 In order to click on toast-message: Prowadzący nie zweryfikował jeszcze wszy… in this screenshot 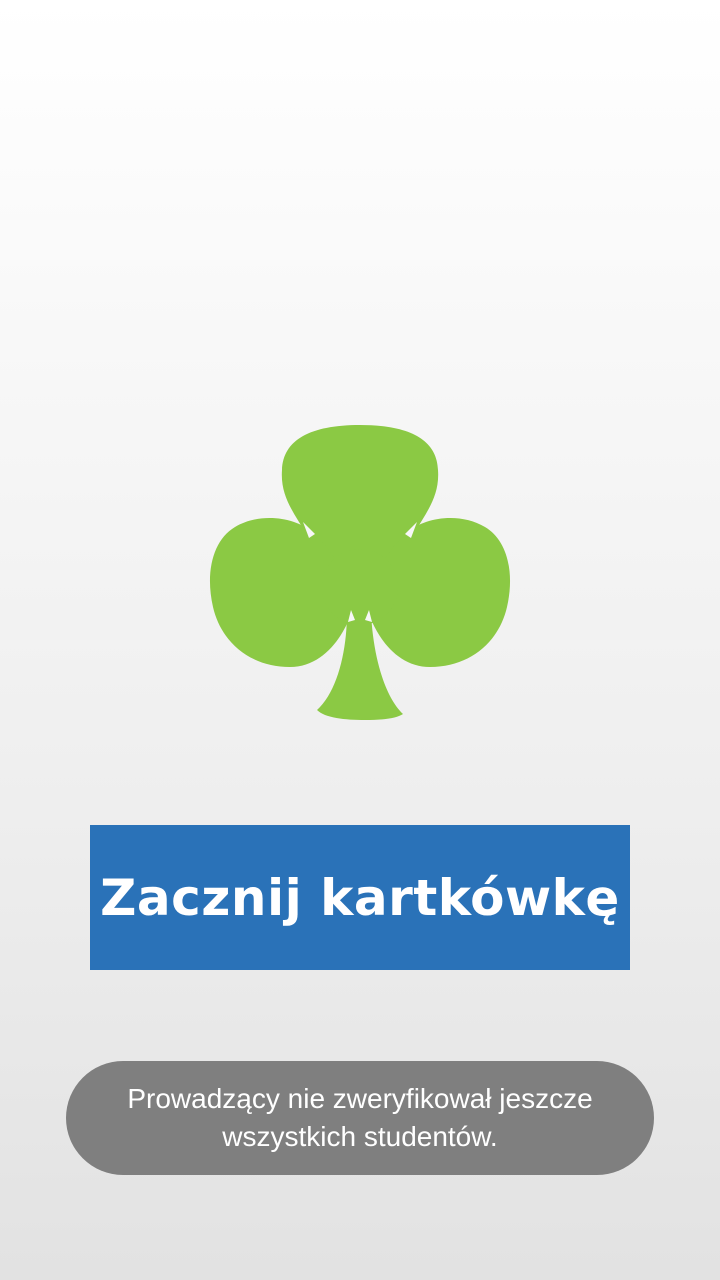, I will do `click(360, 1117)`.